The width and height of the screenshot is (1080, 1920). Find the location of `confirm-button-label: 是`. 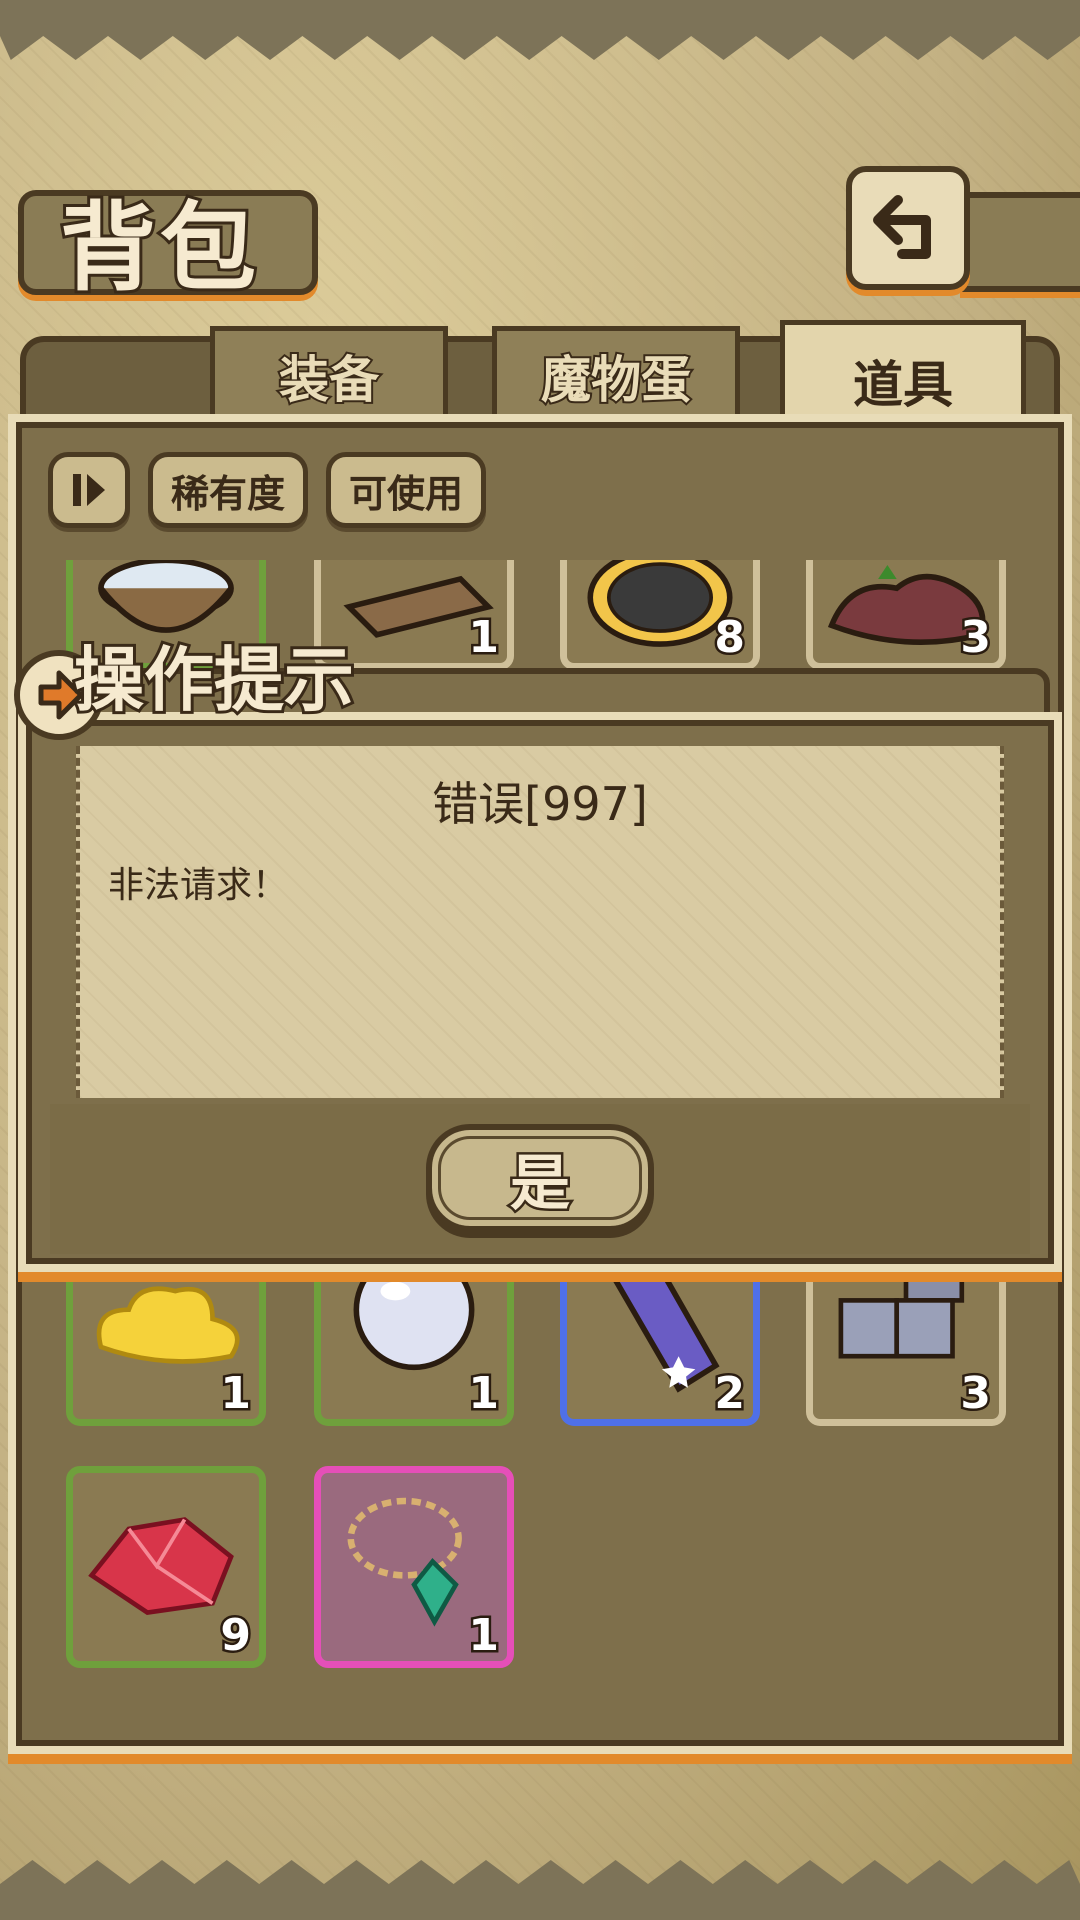

confirm-button-label: 是 is located at coordinates (540, 1183).